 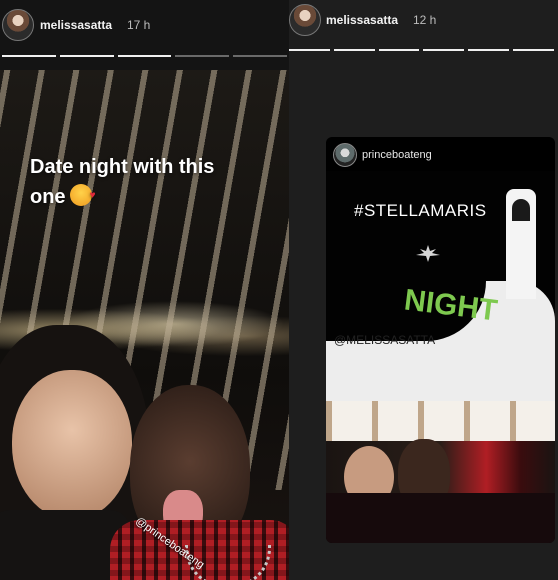 I want to click on story-header: melissasatta 17 h, so click(x=144, y=23).